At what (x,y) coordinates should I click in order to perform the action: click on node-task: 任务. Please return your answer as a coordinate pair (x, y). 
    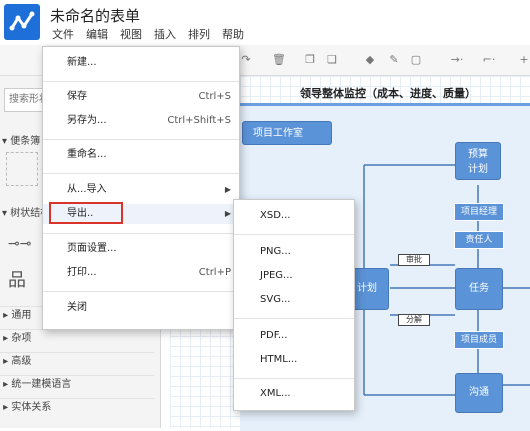
    Looking at the image, I should click on (479, 289).